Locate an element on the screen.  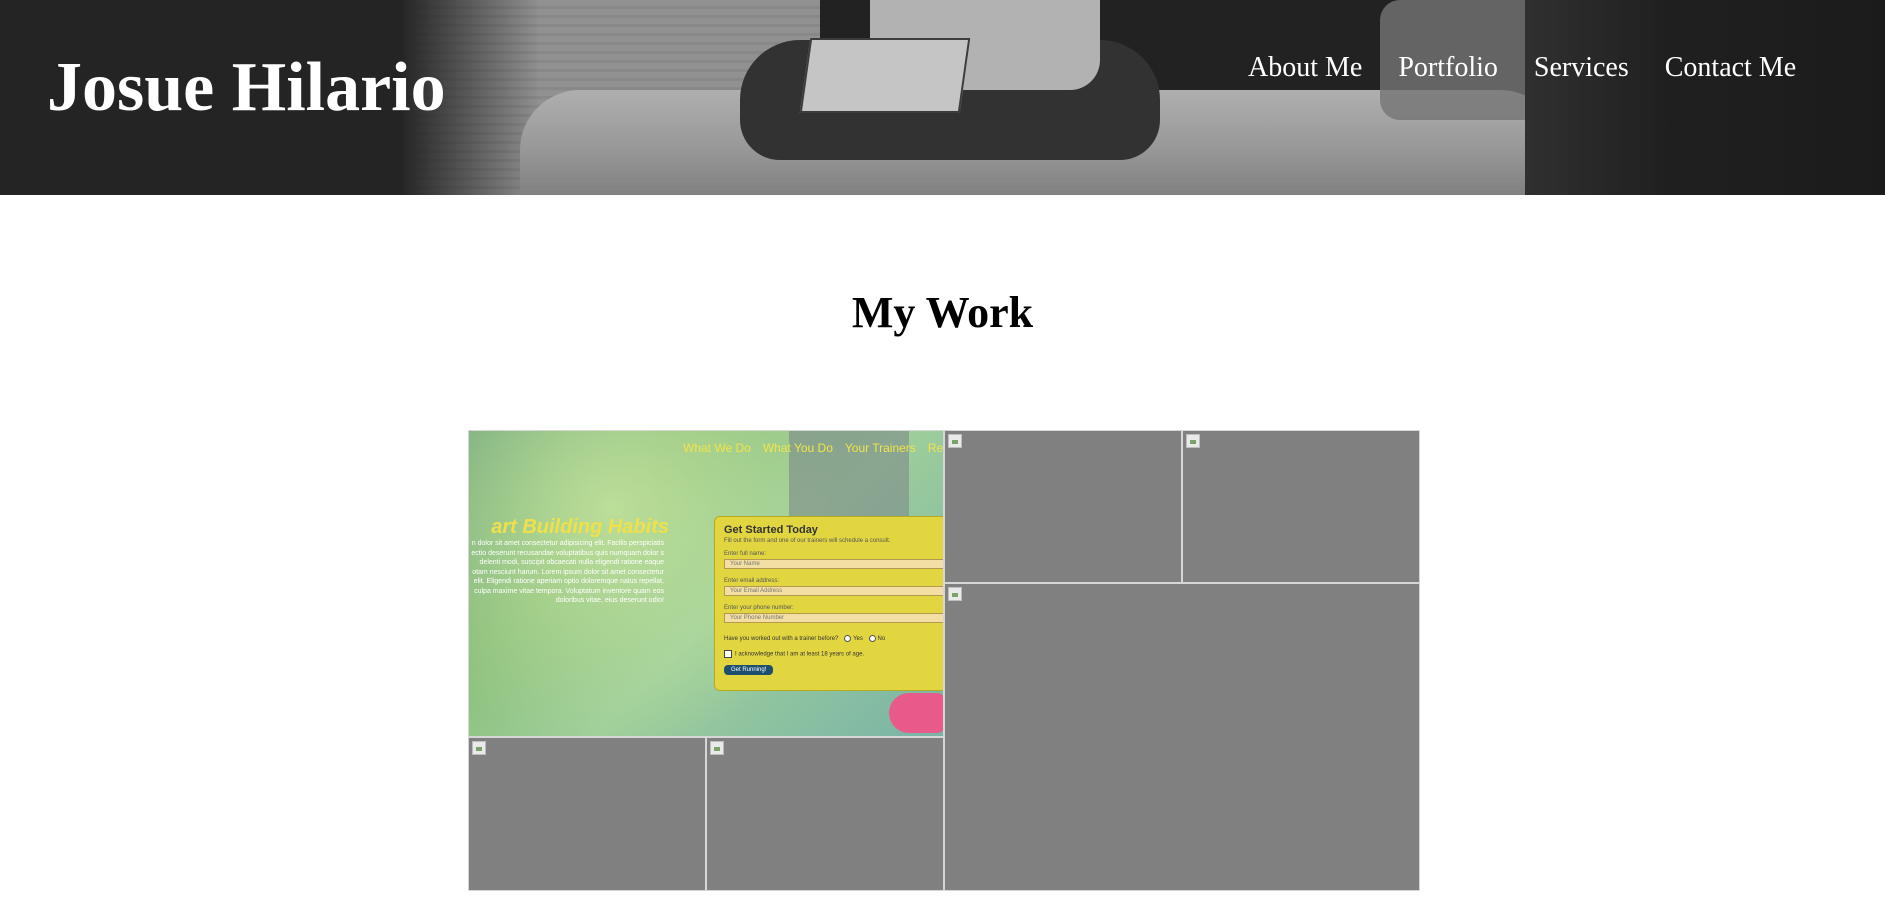
featured-heading: art Building Habits is located at coordinates (580, 527).